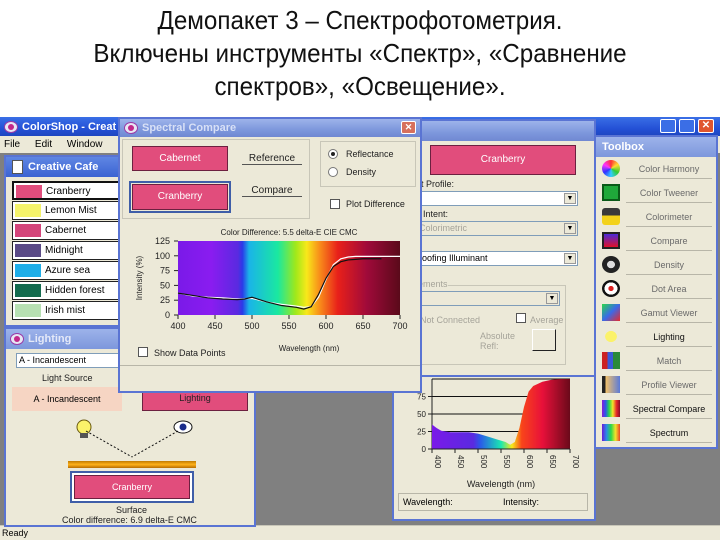 Image resolution: width=720 pixels, height=540 pixels. What do you see at coordinates (325, 326) in the screenshot?
I see `x-tick-label: 600` at bounding box center [325, 326].